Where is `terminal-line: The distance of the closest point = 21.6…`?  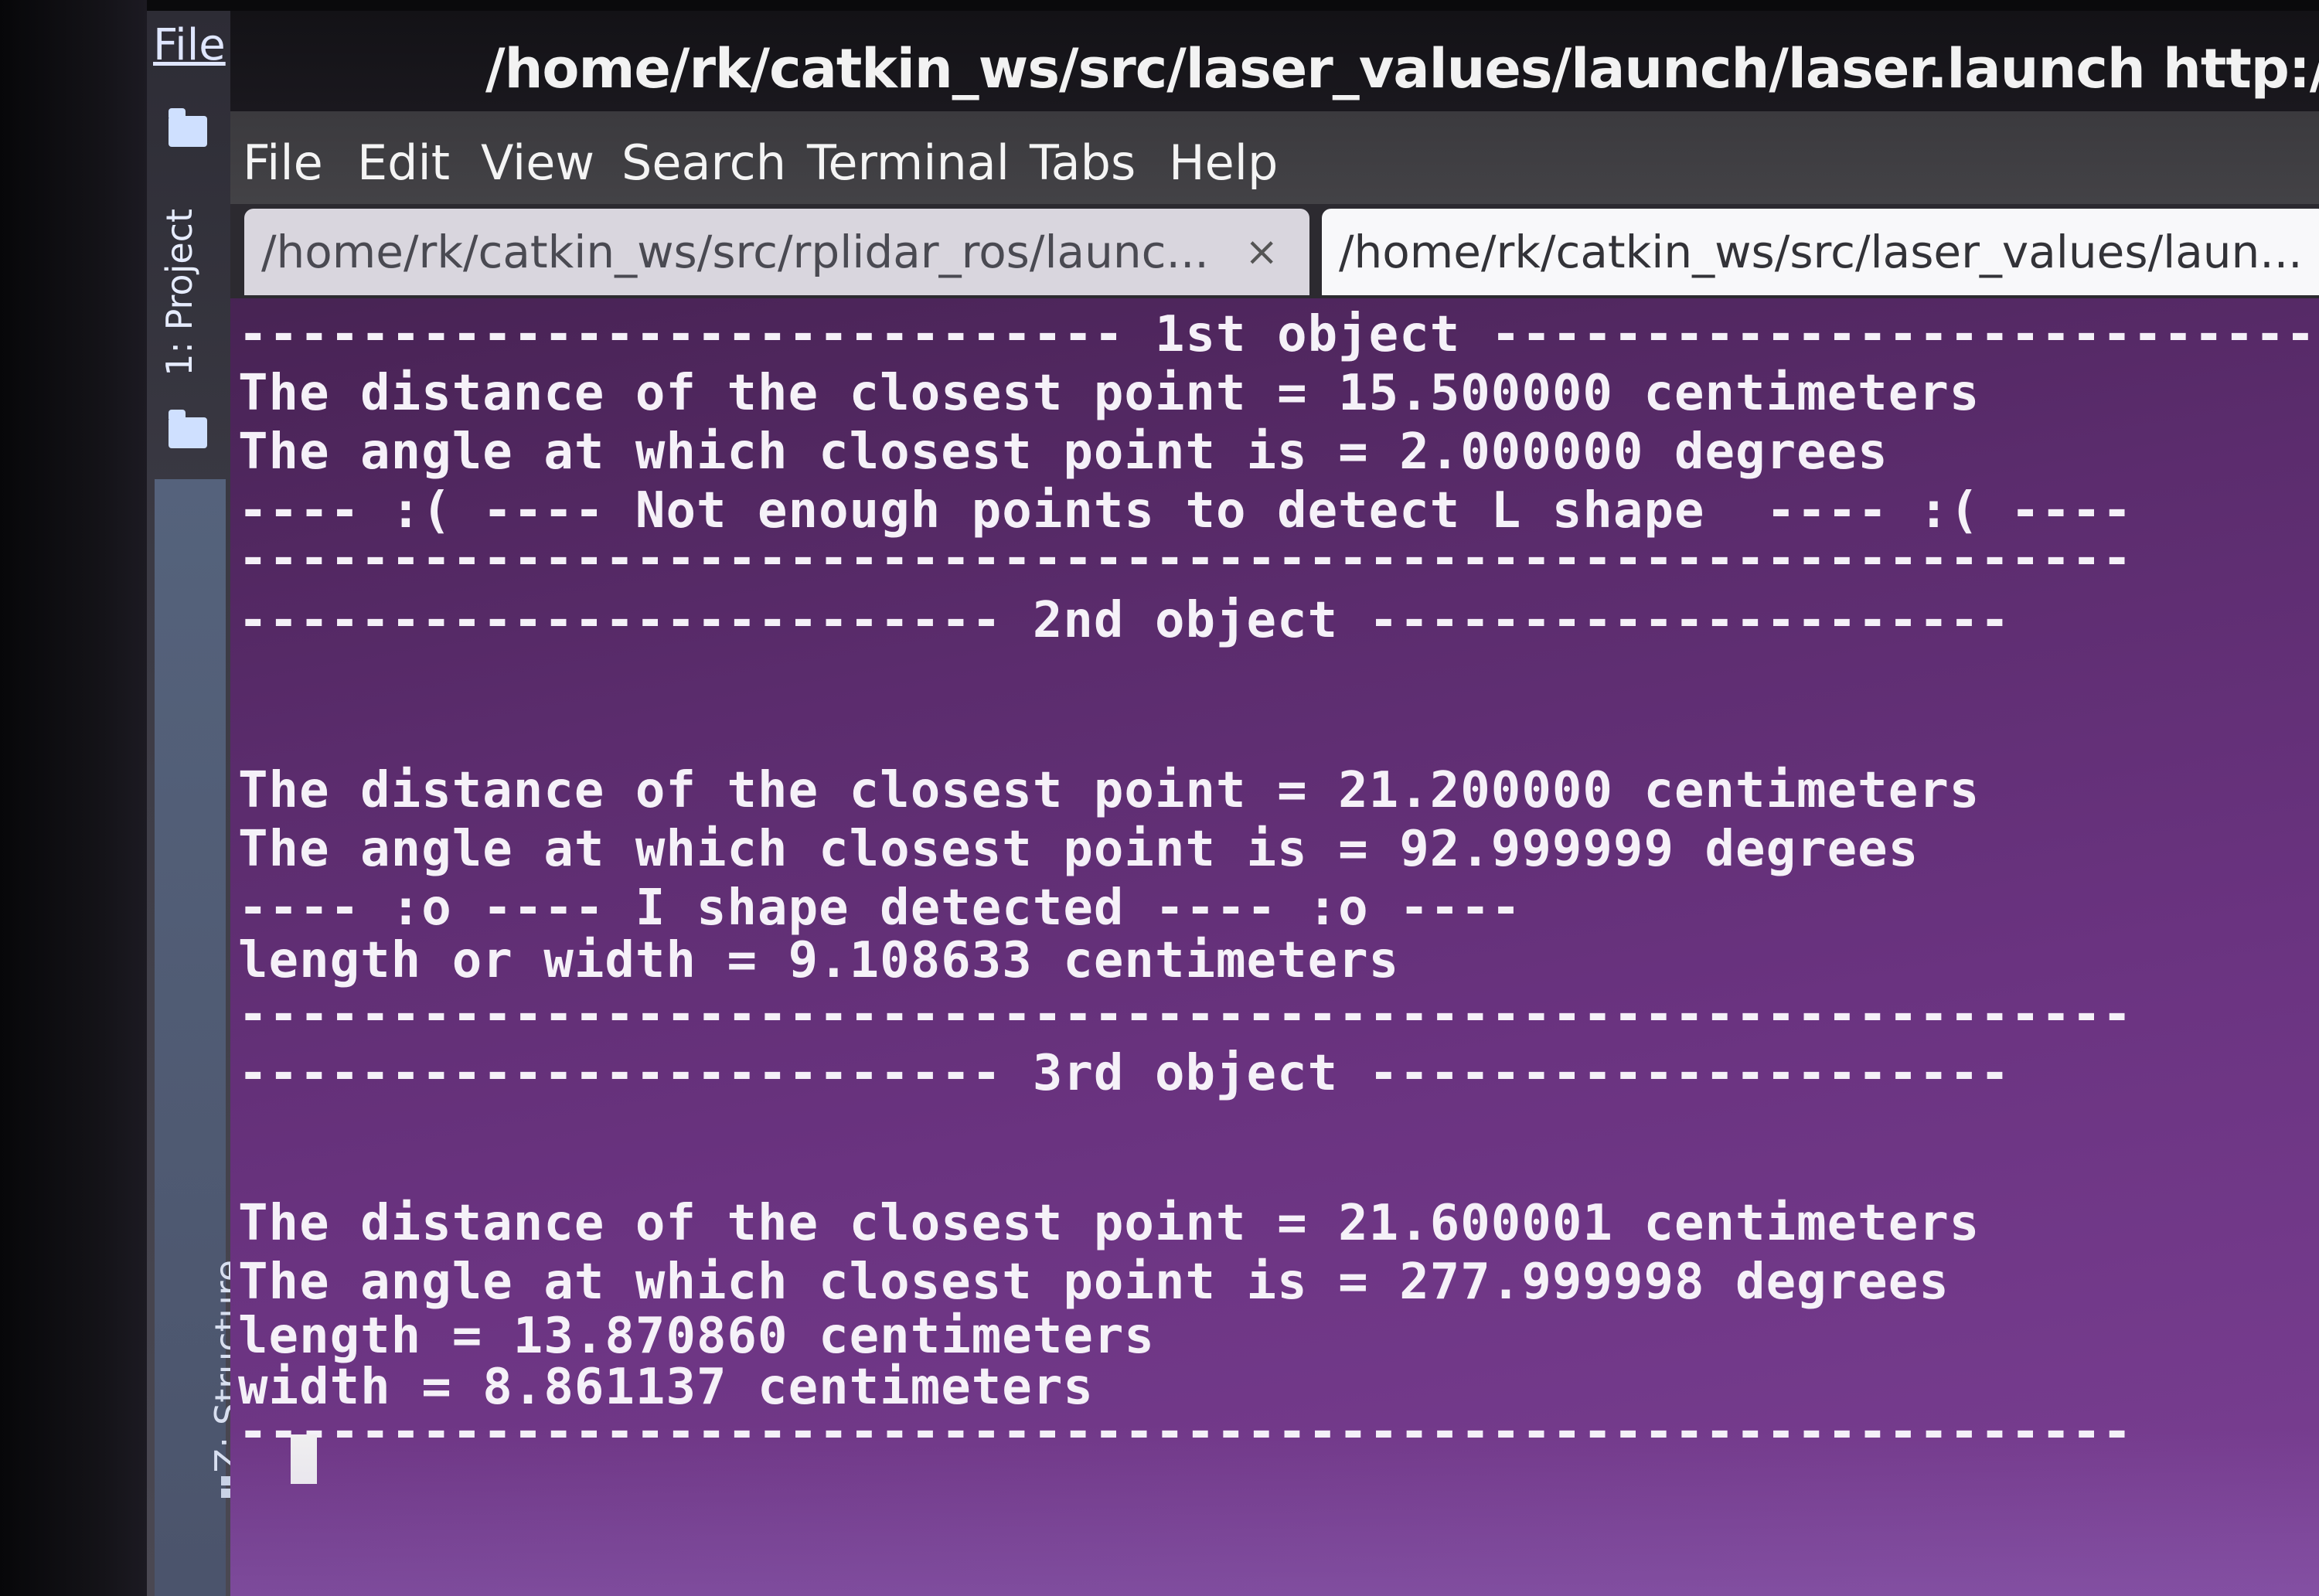
terminal-line: The distance of the closest point = 21.6… is located at coordinates (1109, 1223).